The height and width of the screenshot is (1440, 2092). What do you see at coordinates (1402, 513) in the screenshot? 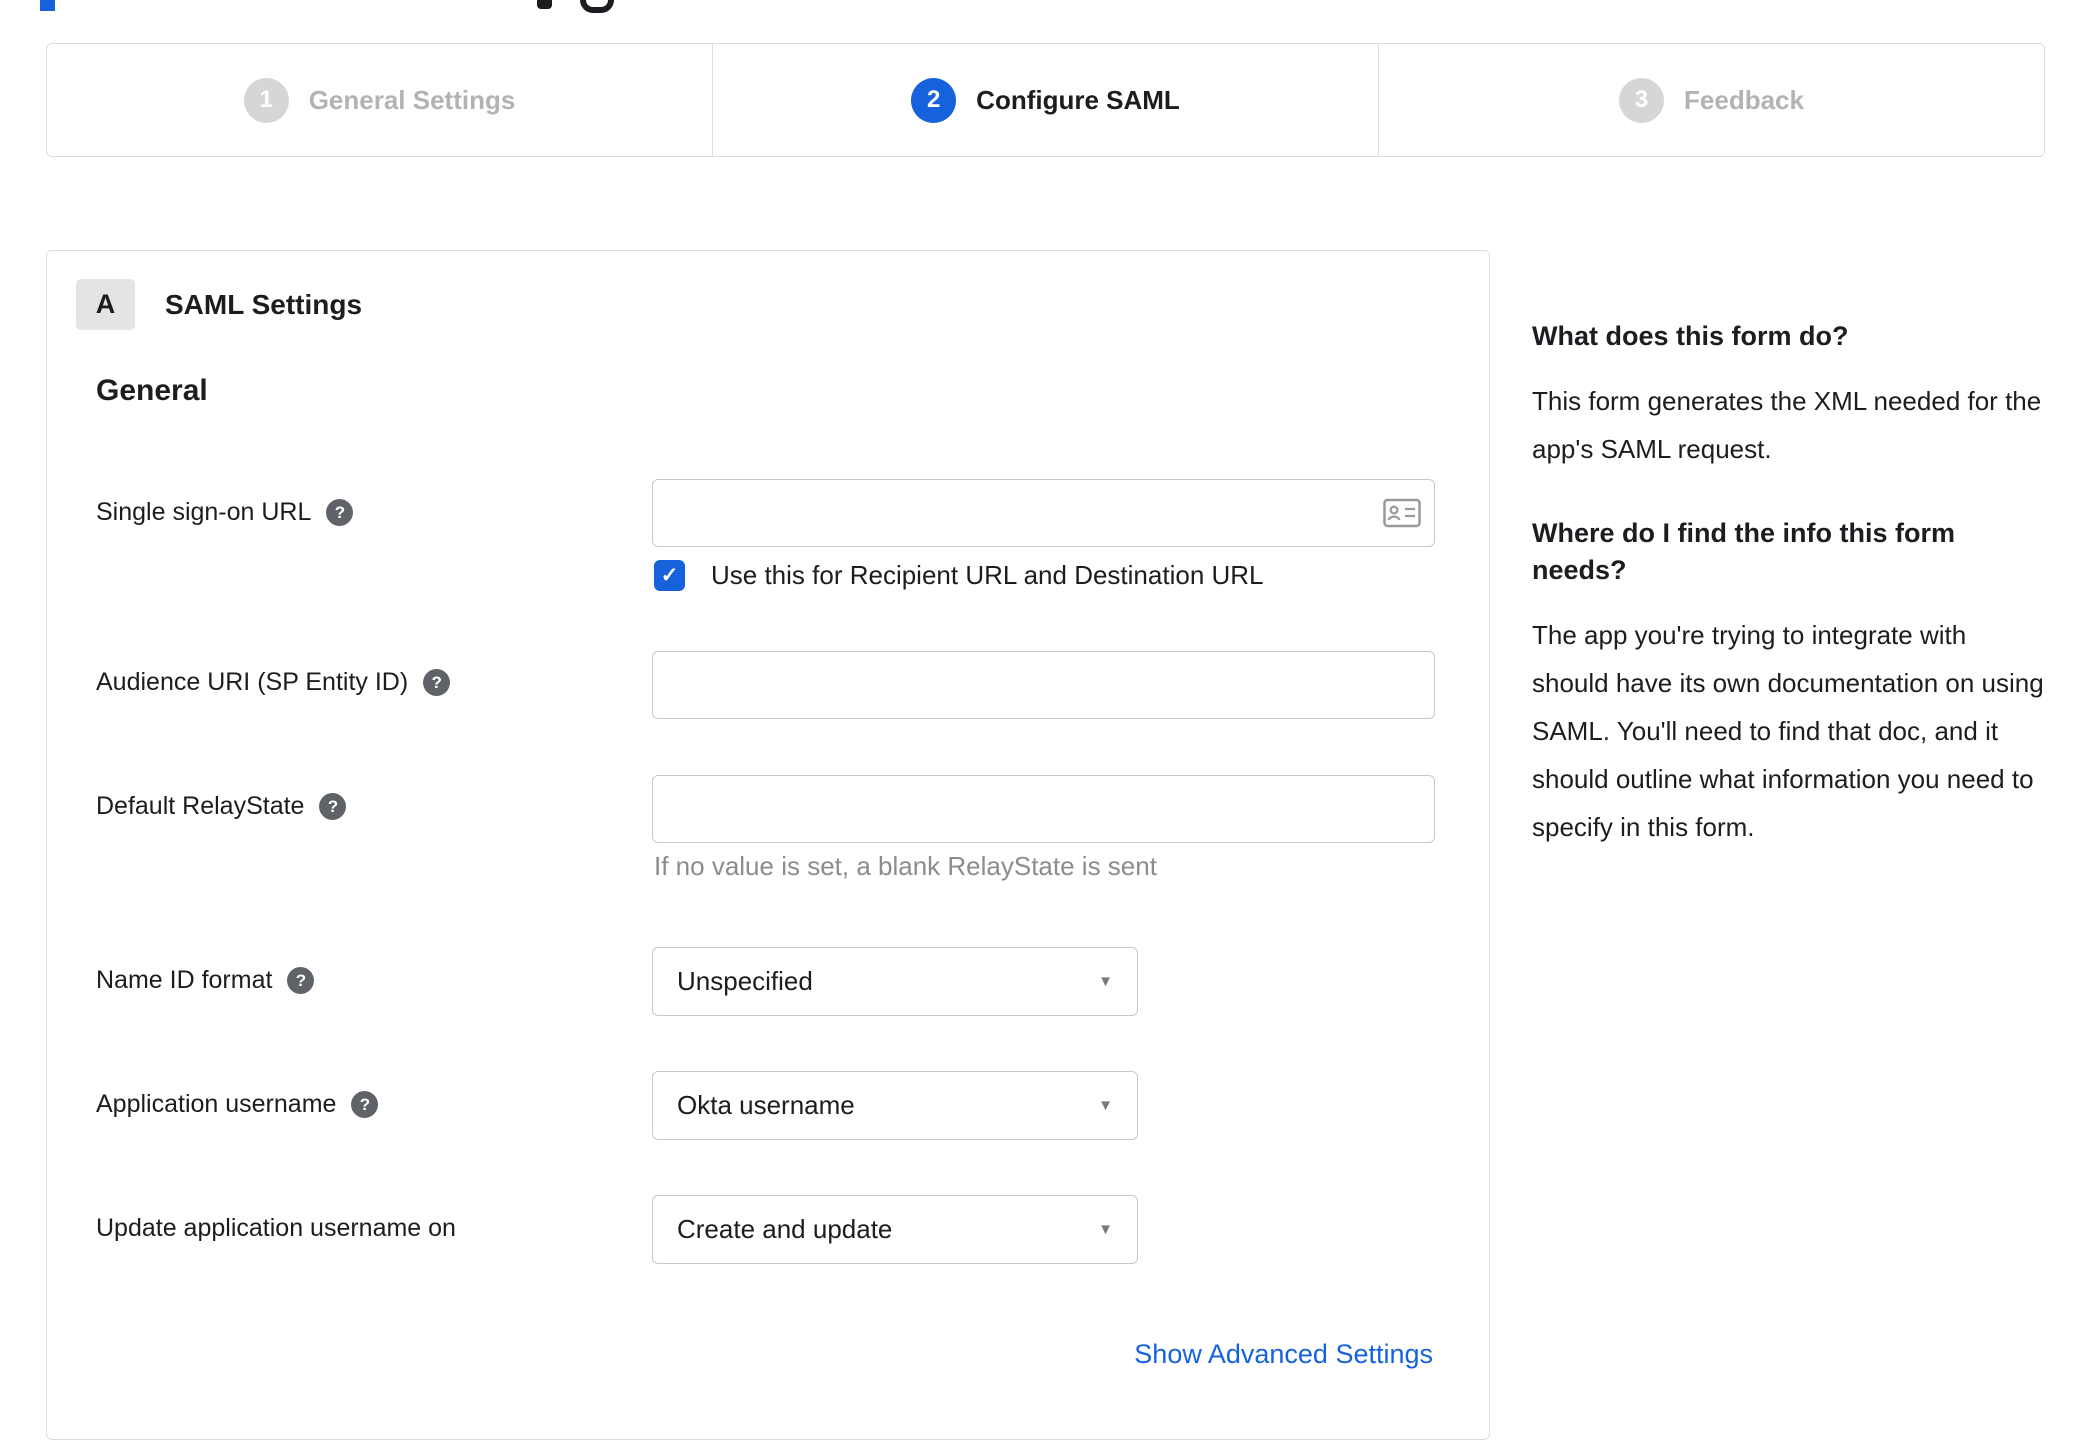
I see `contact-card-icon` at bounding box center [1402, 513].